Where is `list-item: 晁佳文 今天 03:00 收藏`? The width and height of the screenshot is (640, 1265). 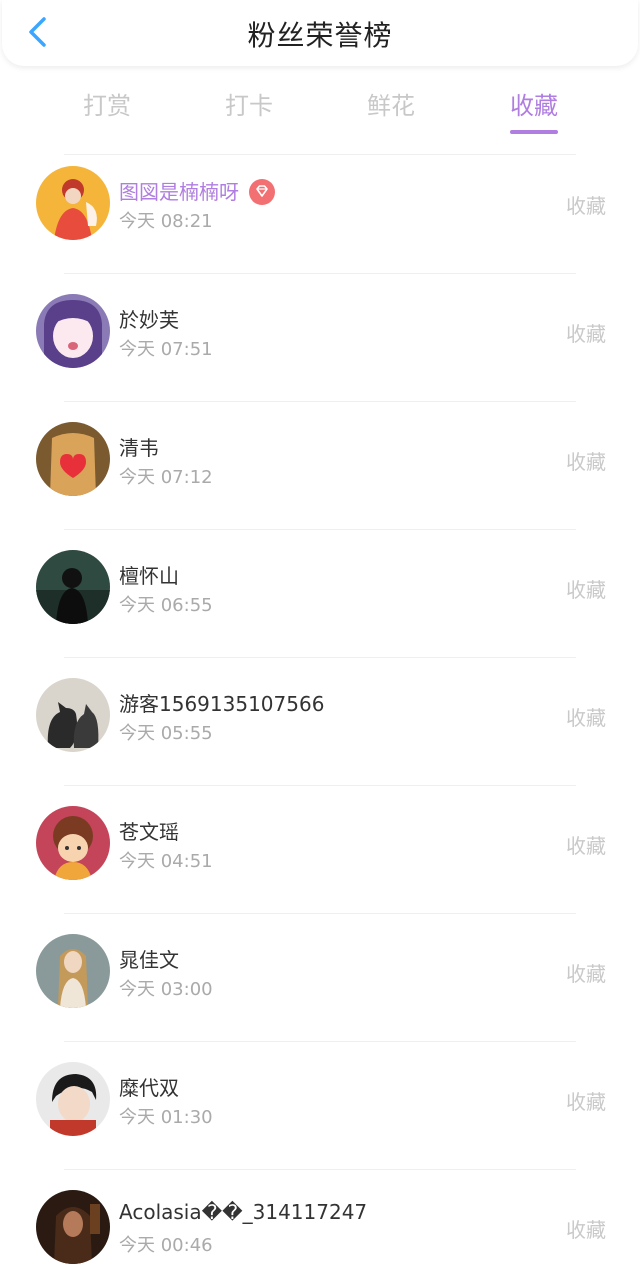 list-item: 晁佳文 今天 03:00 收藏 is located at coordinates (320, 986).